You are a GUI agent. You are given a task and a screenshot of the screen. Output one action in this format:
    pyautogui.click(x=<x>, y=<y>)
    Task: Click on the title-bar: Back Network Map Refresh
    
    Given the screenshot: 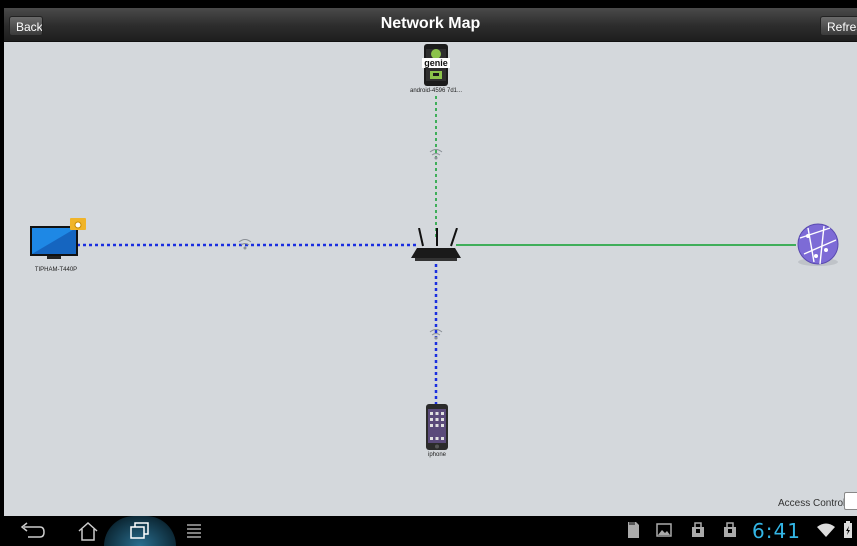 What is the action you would take?
    pyautogui.click(x=430, y=25)
    